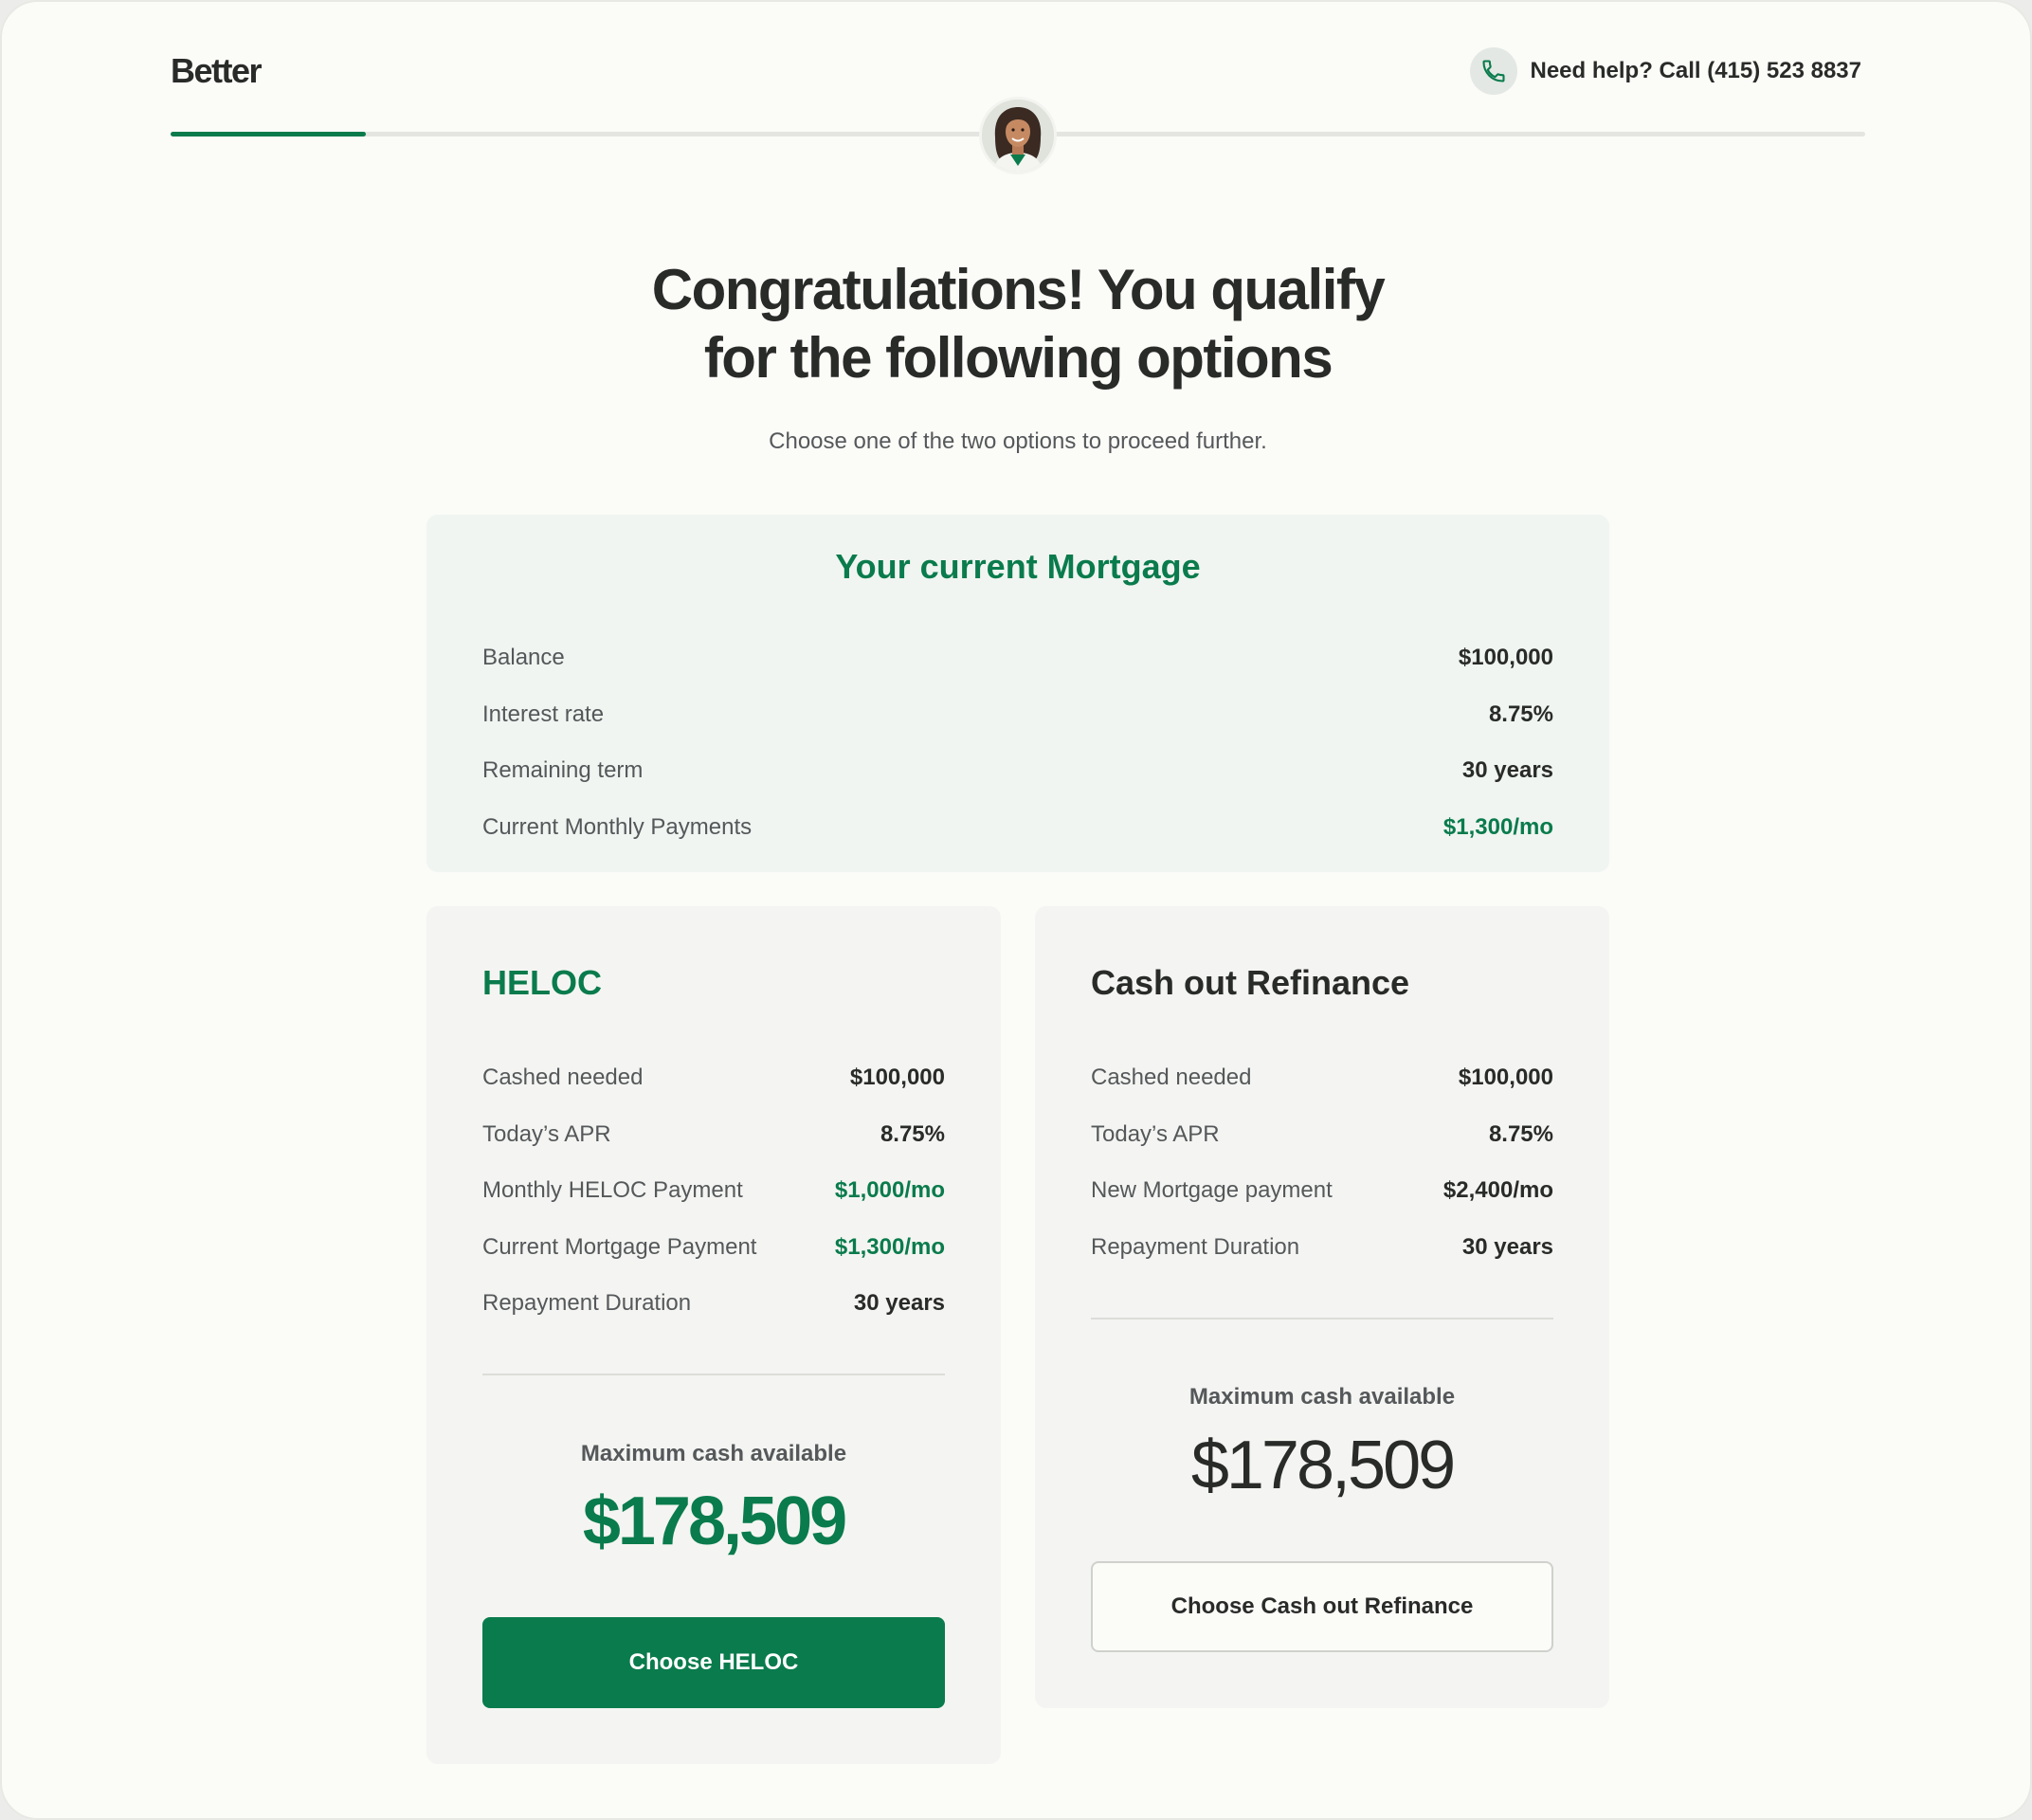 This screenshot has height=1820, width=2032. I want to click on row-label: Current Monthly Payments, so click(617, 827).